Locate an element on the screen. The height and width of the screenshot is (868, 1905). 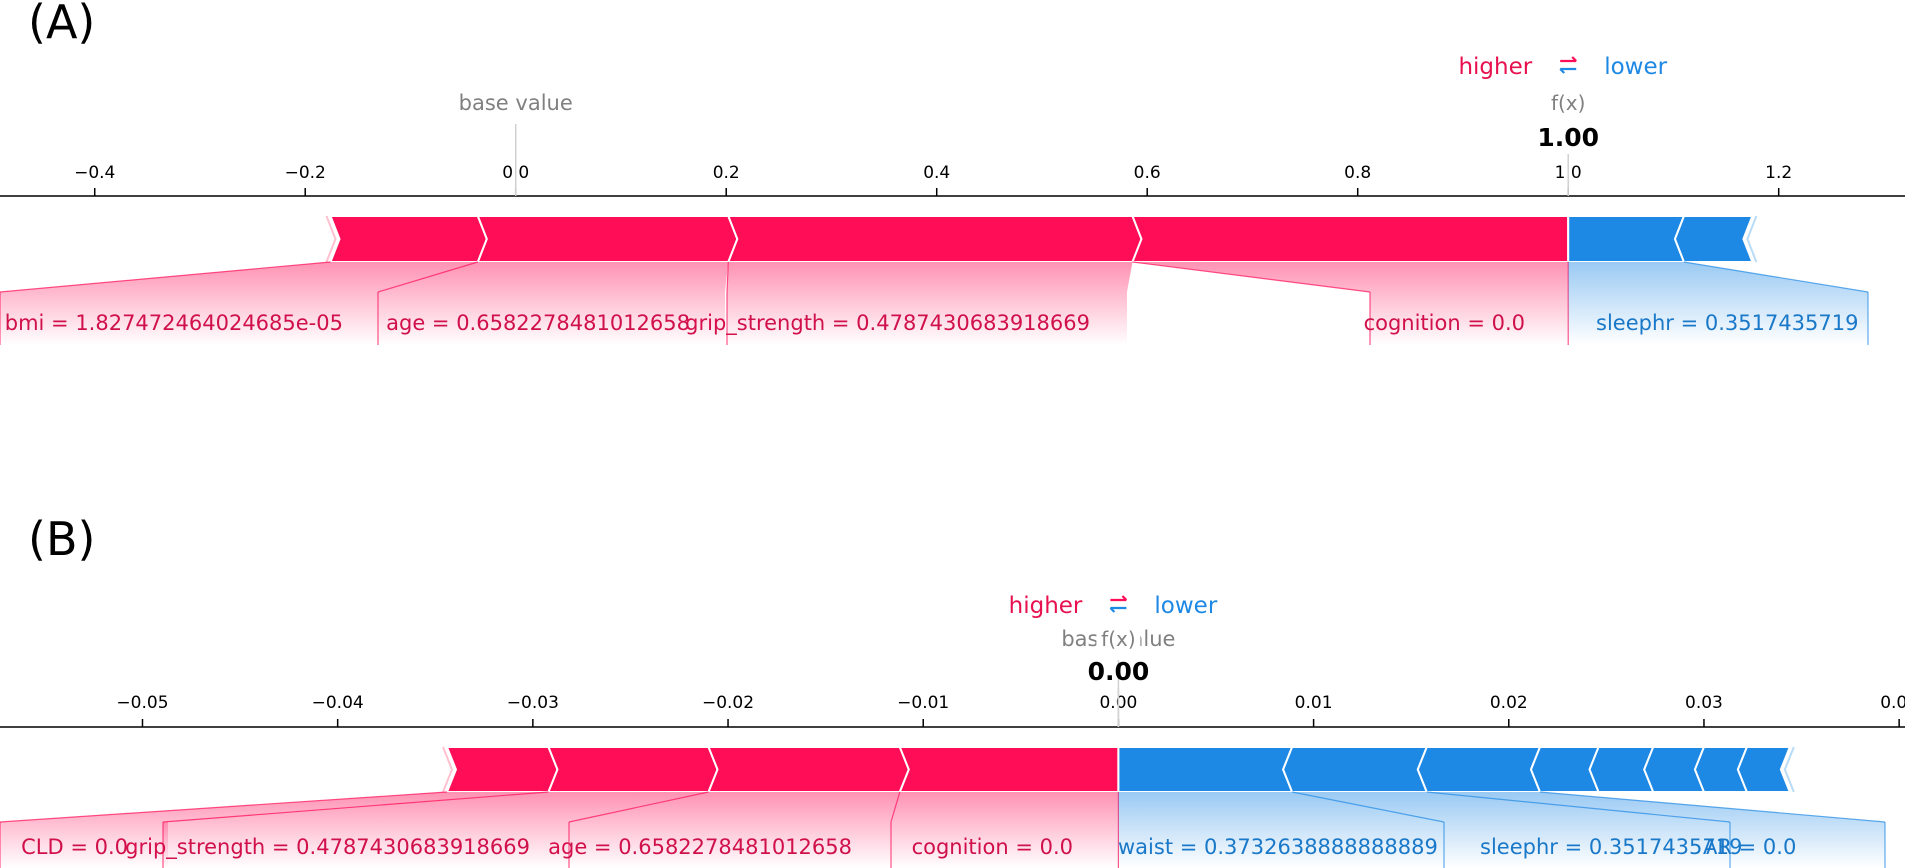
x-tick-label: 1.2 is located at coordinates (1778, 173).